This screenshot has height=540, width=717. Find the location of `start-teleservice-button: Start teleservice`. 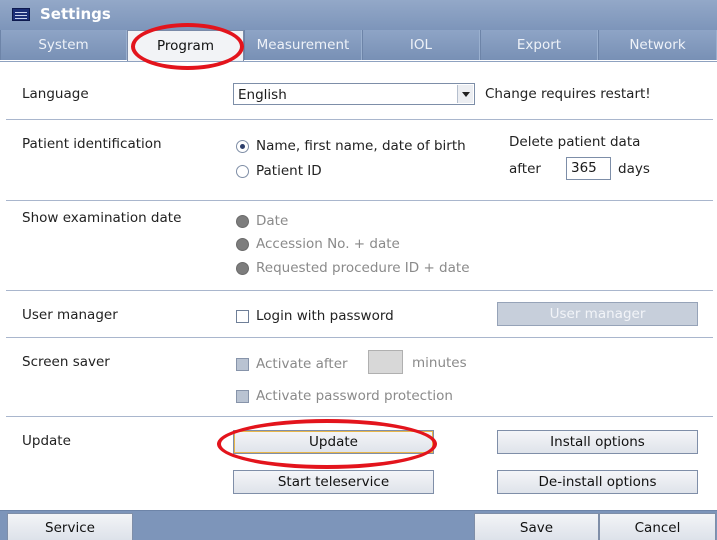

start-teleservice-button: Start teleservice is located at coordinates (333, 482).